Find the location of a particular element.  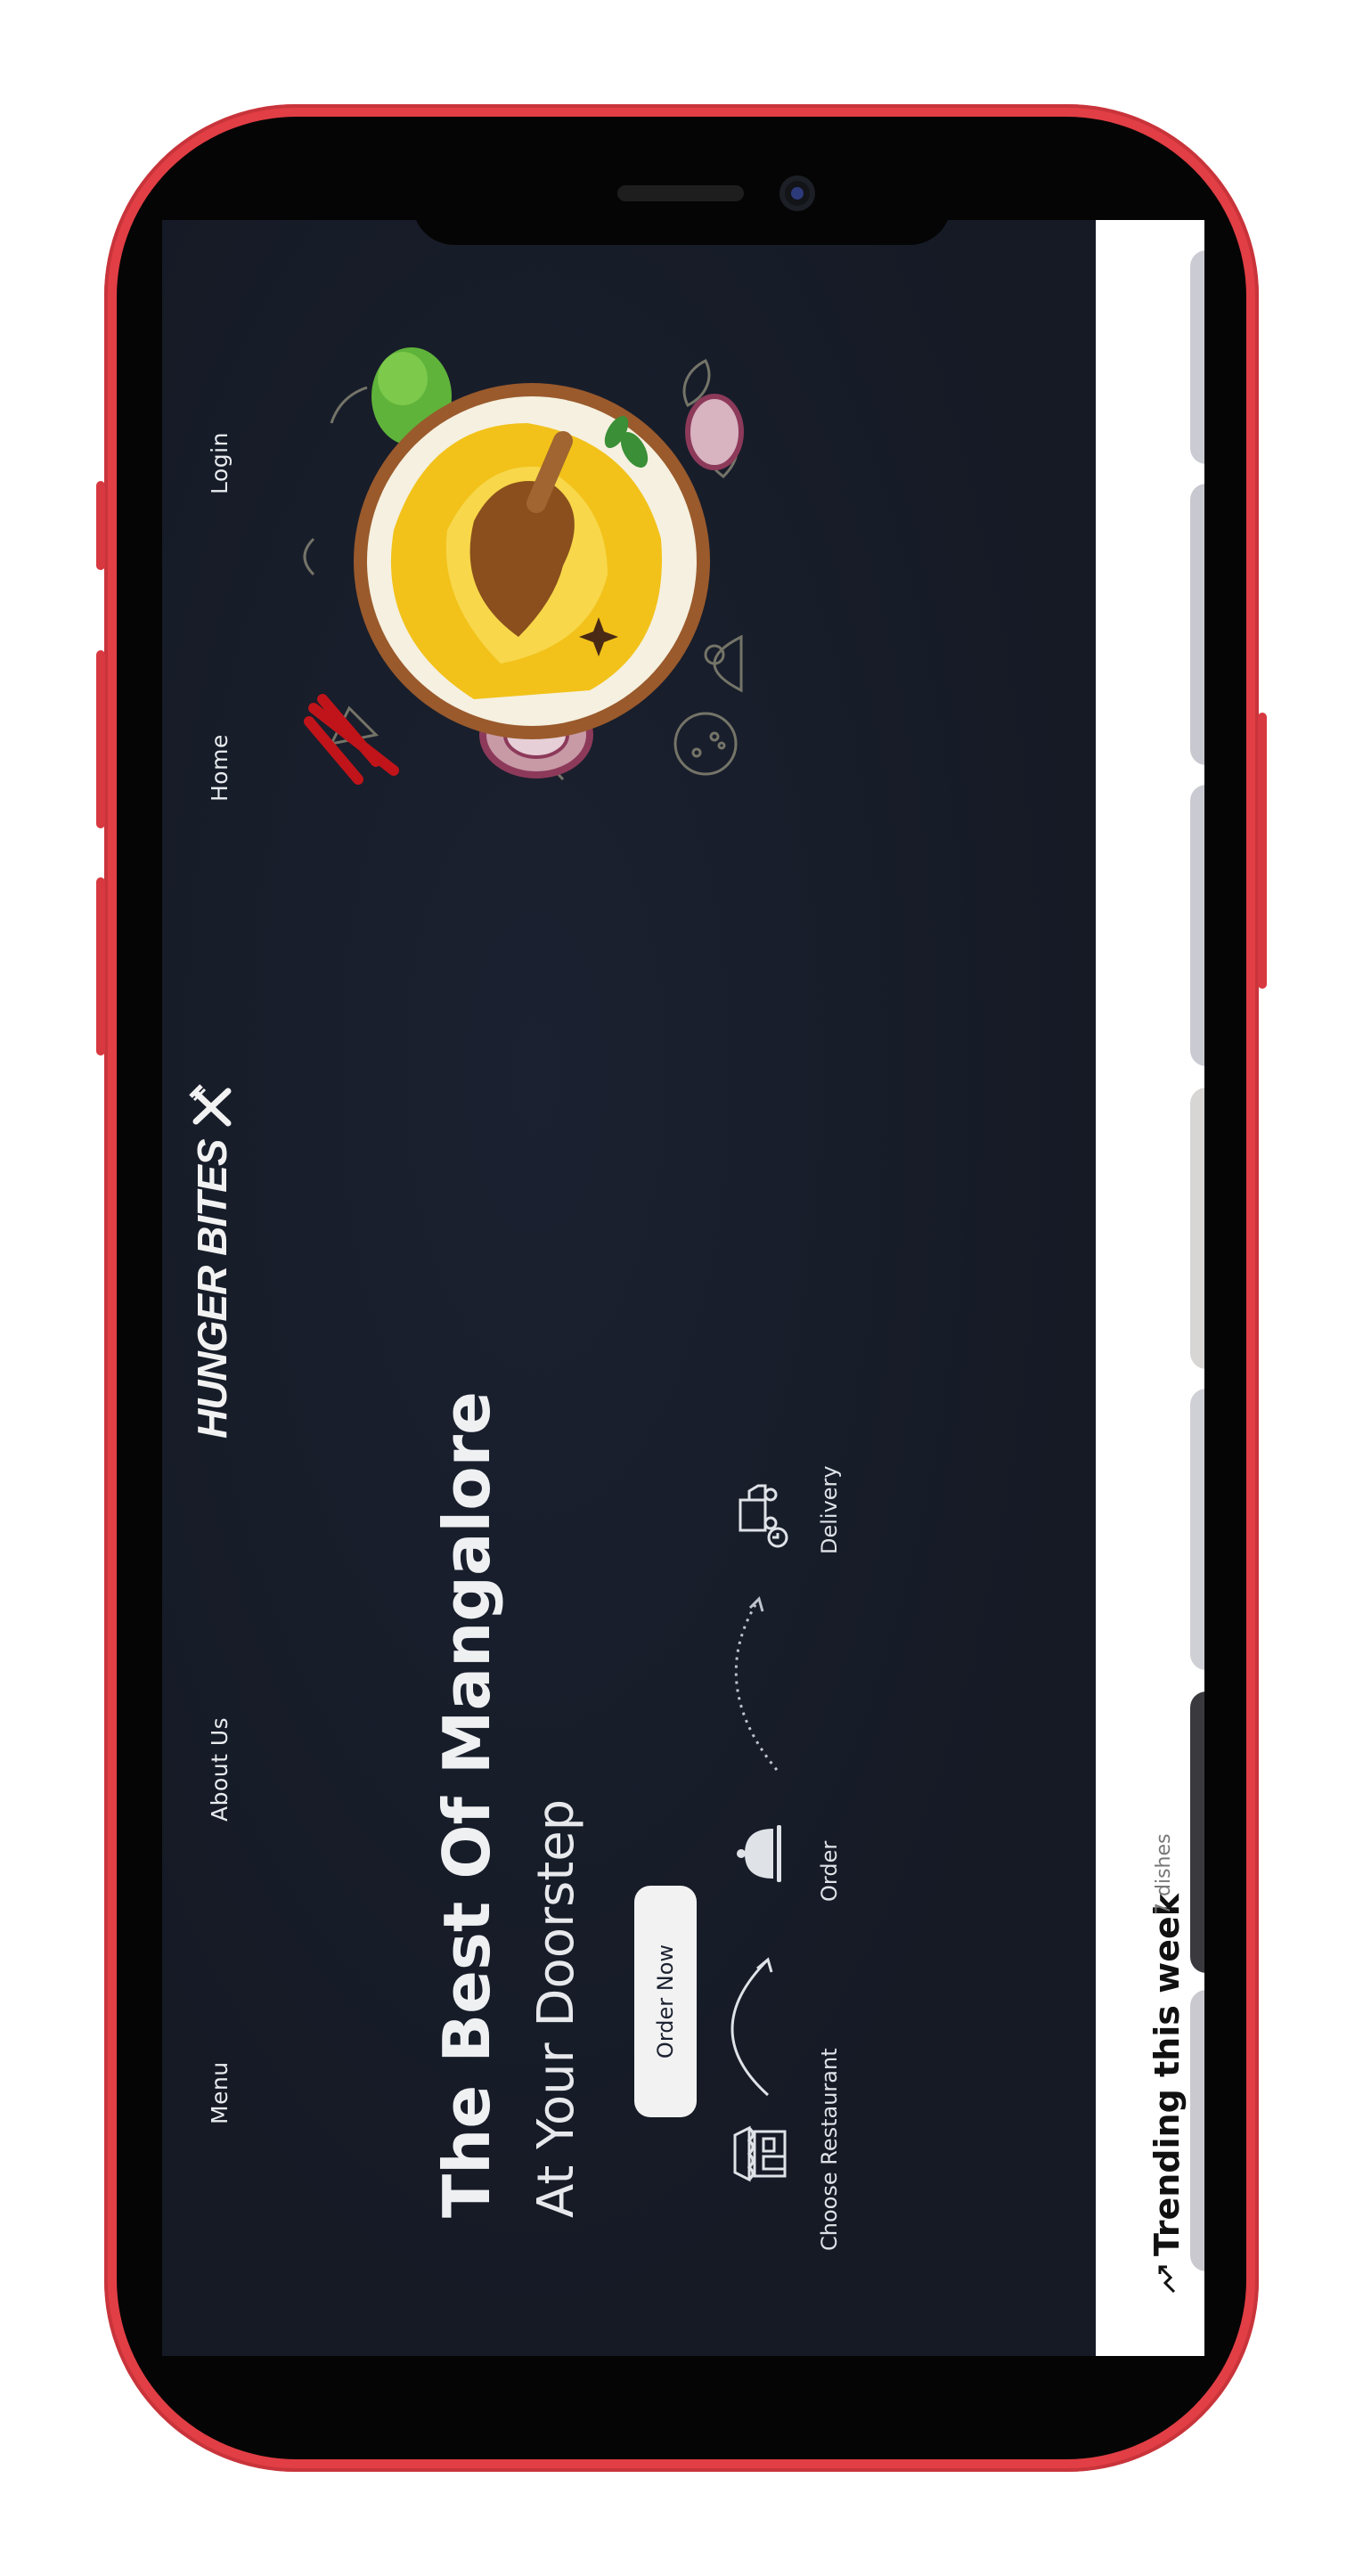

cloche-icon is located at coordinates (759, 1854).